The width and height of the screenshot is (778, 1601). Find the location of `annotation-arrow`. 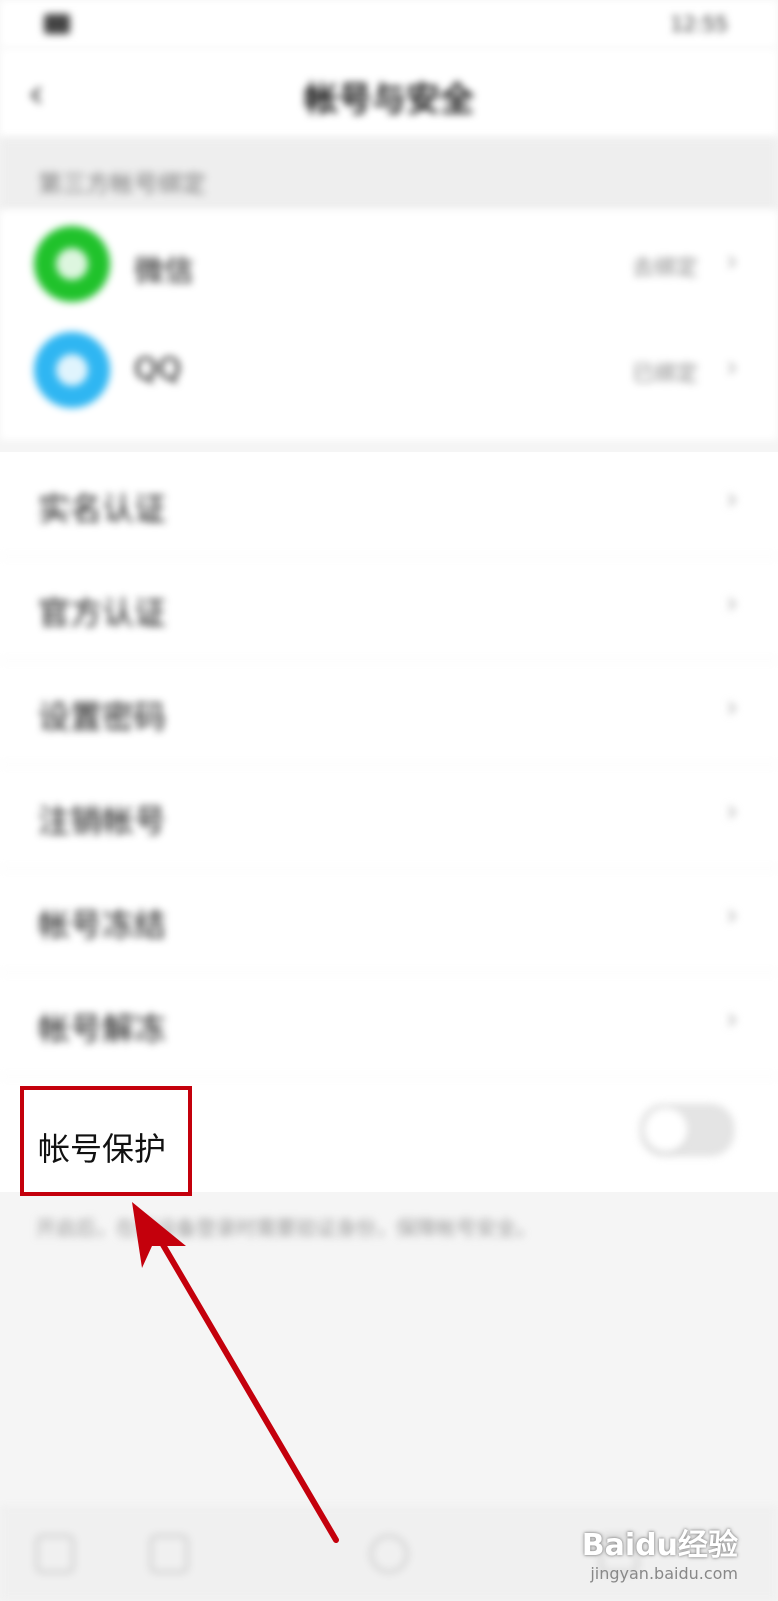

annotation-arrow is located at coordinates (235, 1372).